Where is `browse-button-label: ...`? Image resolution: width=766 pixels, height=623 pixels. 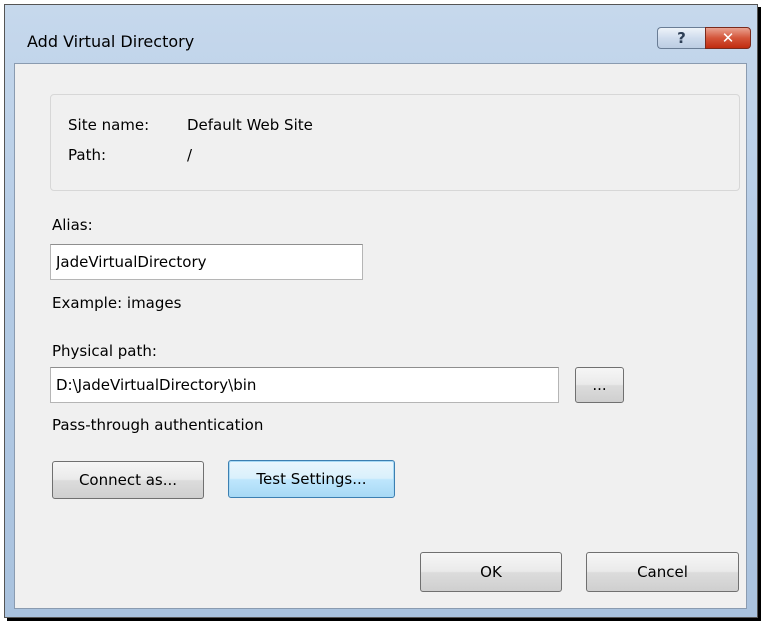
browse-button-label: ... is located at coordinates (599, 385).